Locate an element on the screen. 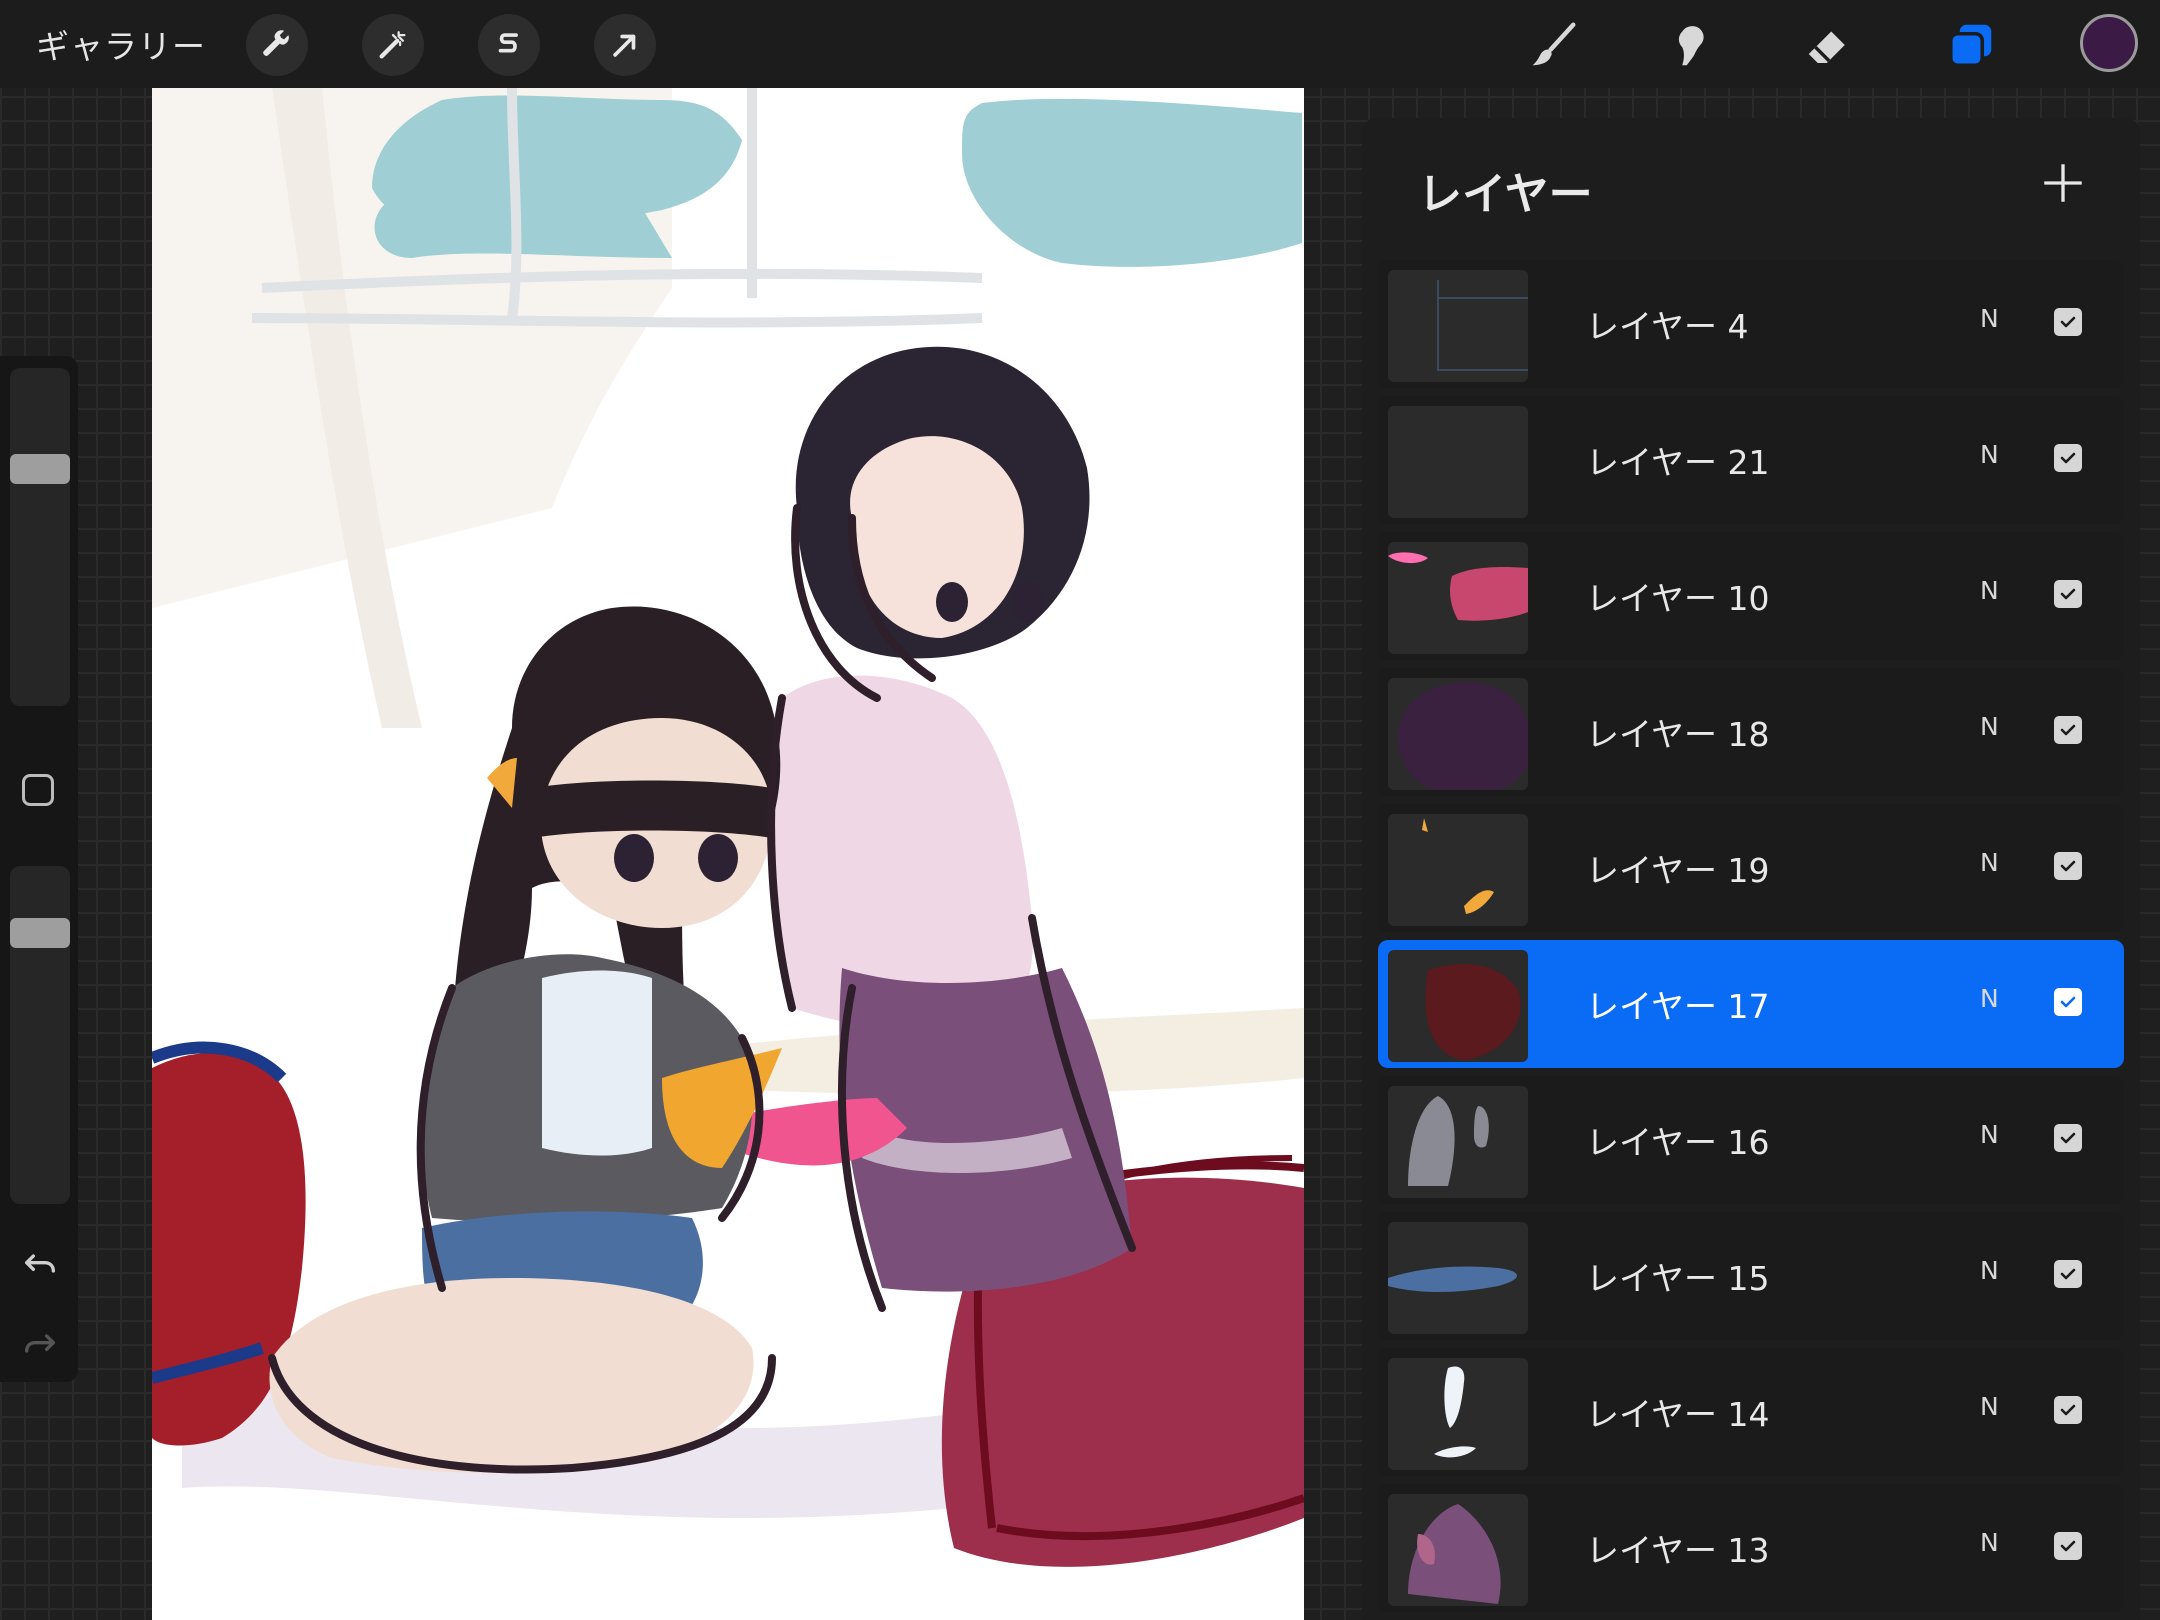 The width and height of the screenshot is (2160, 1620). layers-icon is located at coordinates (1970, 46).